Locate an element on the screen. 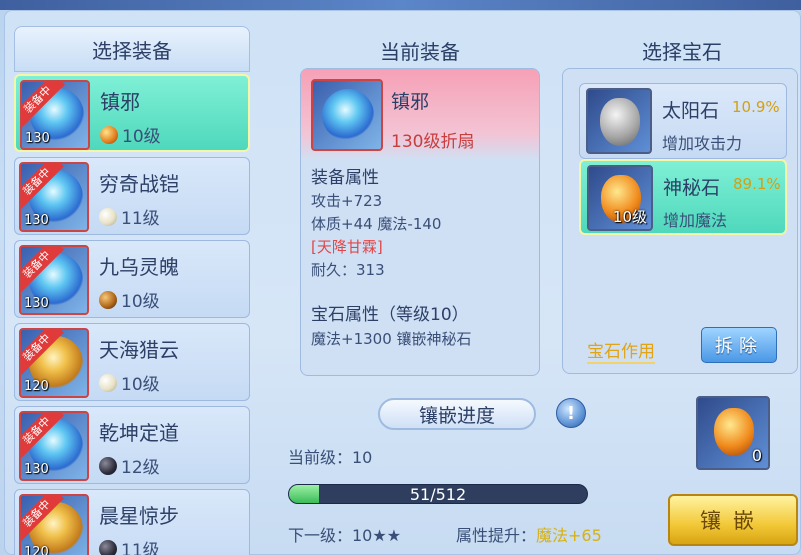 The height and width of the screenshot is (555, 801). equipment-name: 乾坤定道 is located at coordinates (139, 433).